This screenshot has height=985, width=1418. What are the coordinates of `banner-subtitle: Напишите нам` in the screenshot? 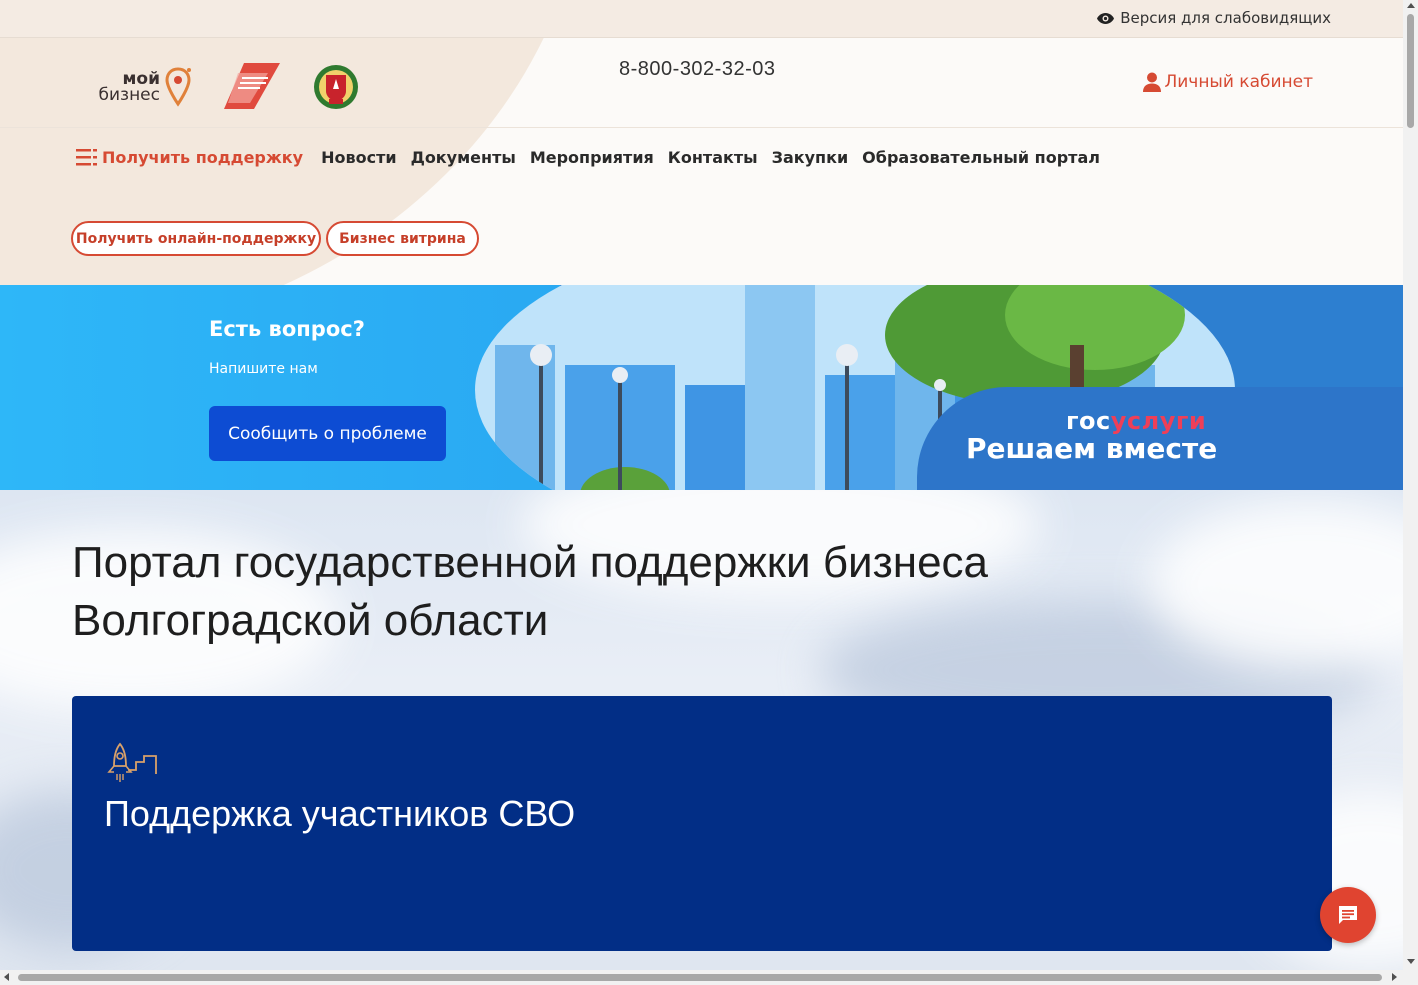 It's located at (263, 369).